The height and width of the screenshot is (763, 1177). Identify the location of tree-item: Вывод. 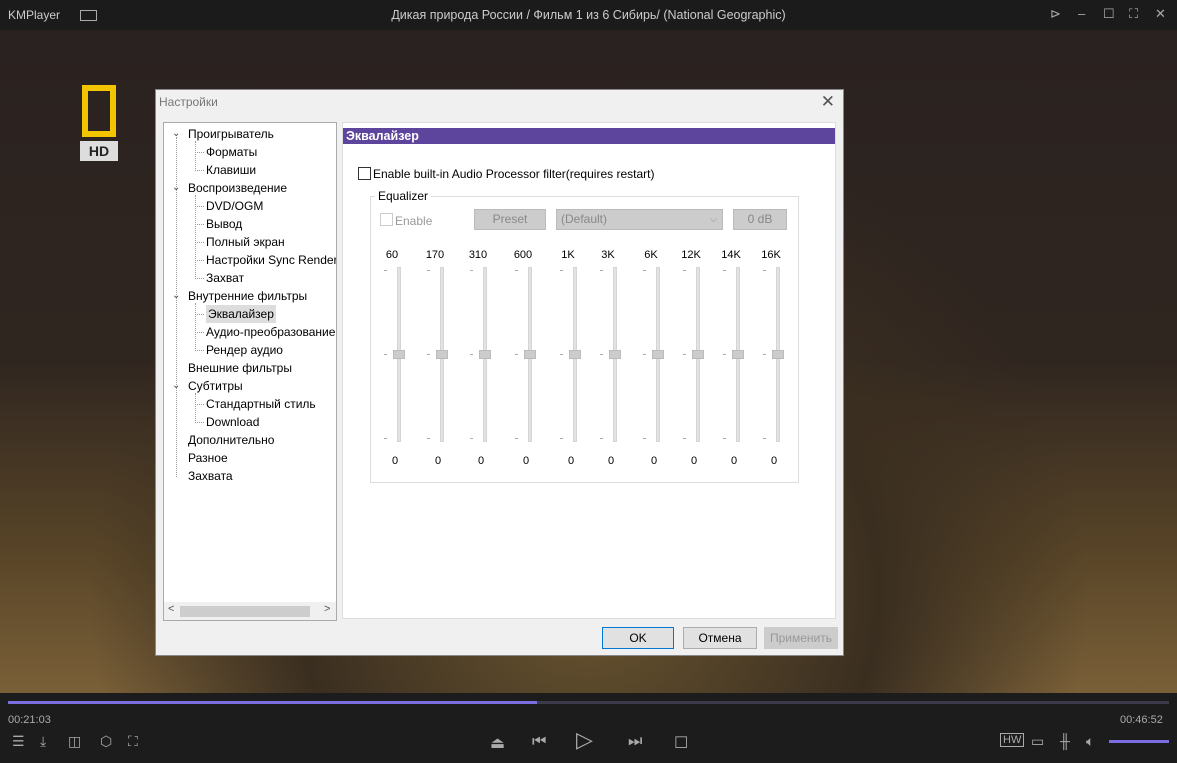
(224, 224).